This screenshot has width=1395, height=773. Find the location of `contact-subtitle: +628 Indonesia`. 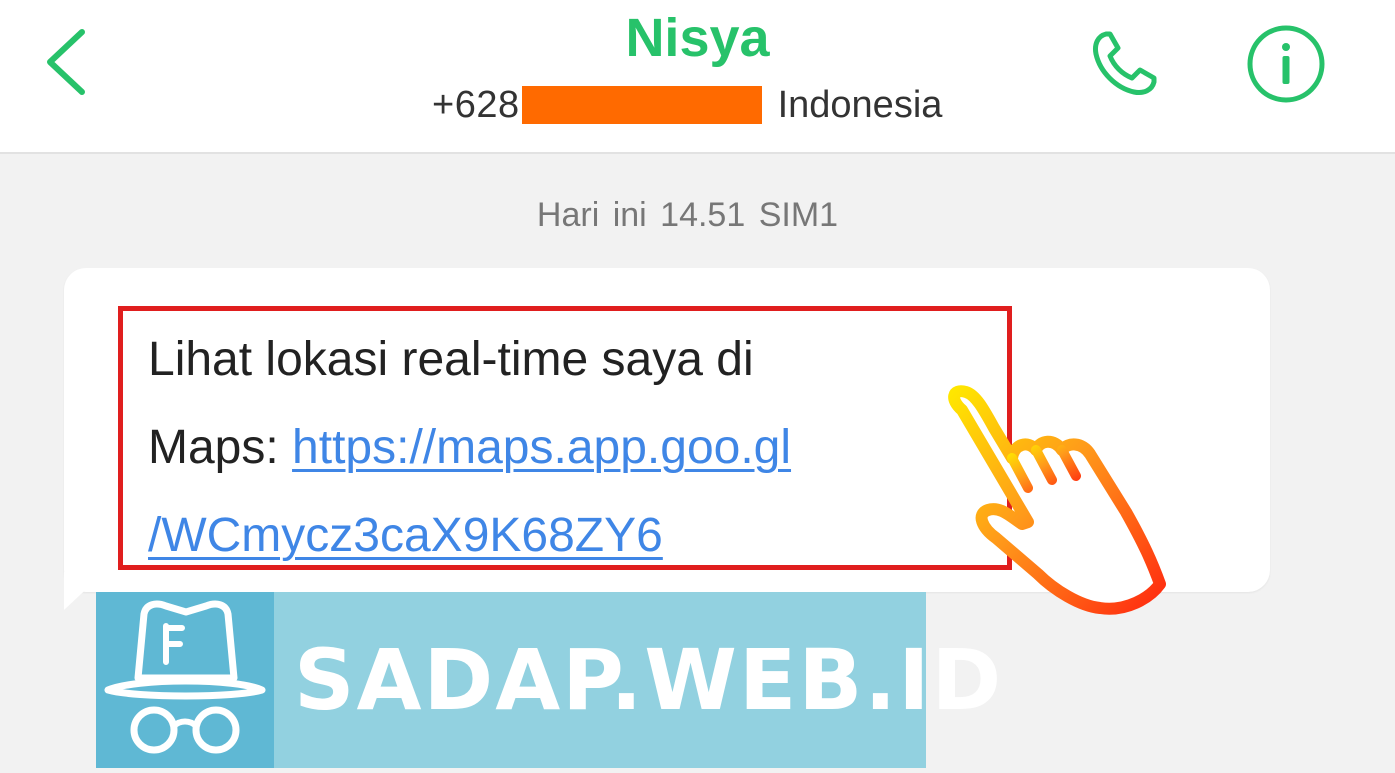

contact-subtitle: +628 Indonesia is located at coordinates (687, 105).